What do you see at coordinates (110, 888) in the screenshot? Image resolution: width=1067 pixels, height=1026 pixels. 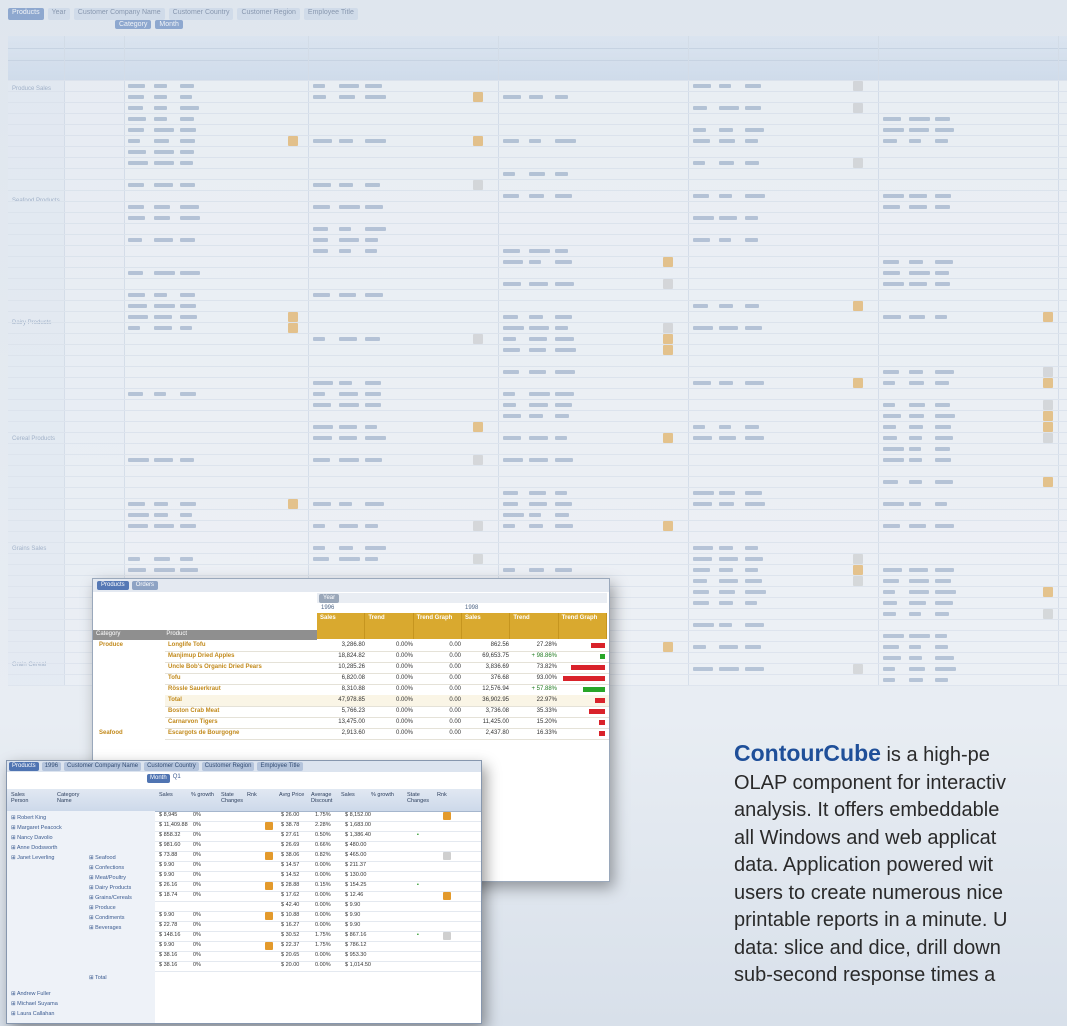 I see `category-item: ⊞ Dairy Products` at bounding box center [110, 888].